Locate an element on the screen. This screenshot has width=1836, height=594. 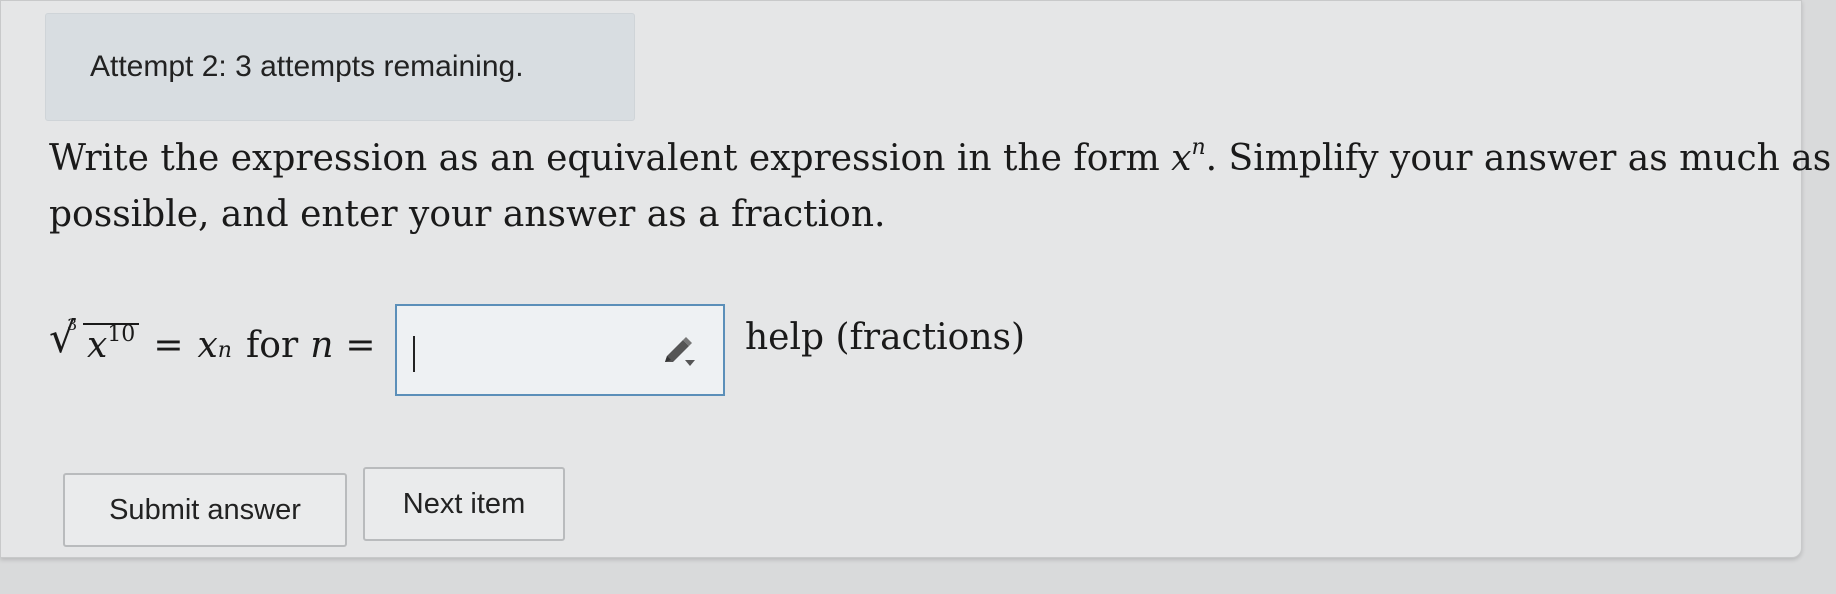
rhs-base: x is located at coordinates (207, 345).